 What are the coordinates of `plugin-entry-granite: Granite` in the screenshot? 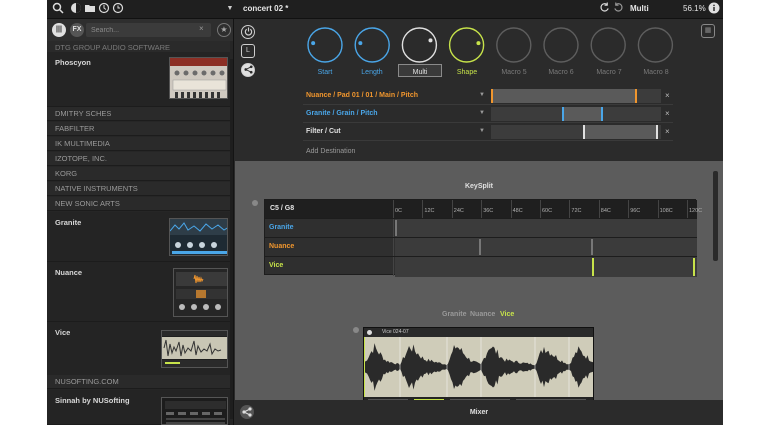 It's located at (138, 237).